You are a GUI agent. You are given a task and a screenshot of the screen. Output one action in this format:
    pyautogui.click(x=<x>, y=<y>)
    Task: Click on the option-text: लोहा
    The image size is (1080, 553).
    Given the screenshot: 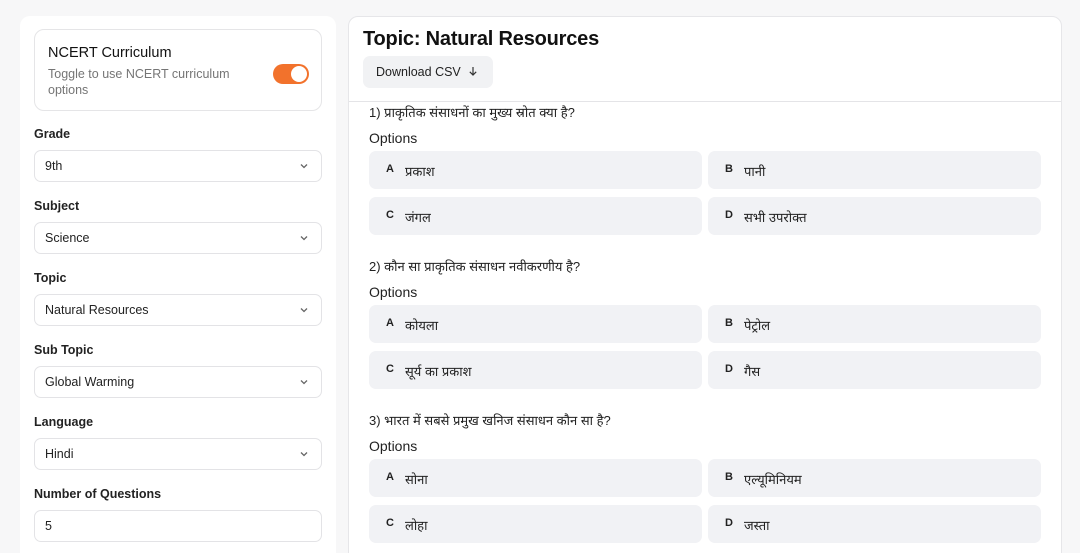 What is the action you would take?
    pyautogui.click(x=416, y=525)
    